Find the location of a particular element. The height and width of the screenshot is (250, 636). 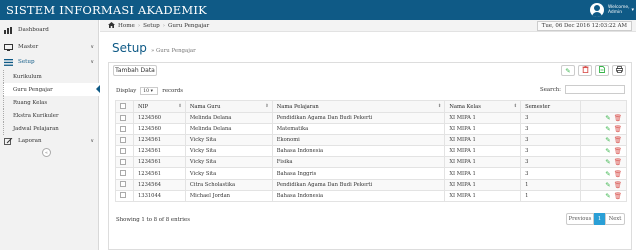

sort-icon: ⇕ is located at coordinates (180, 106).